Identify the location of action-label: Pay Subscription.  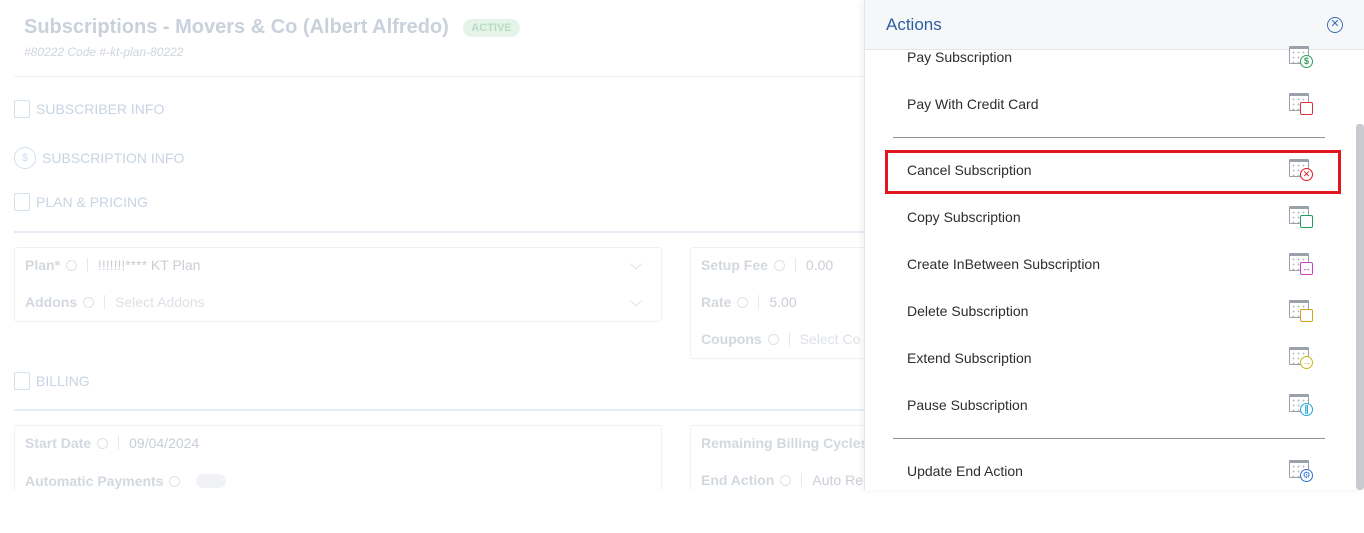
(960, 57).